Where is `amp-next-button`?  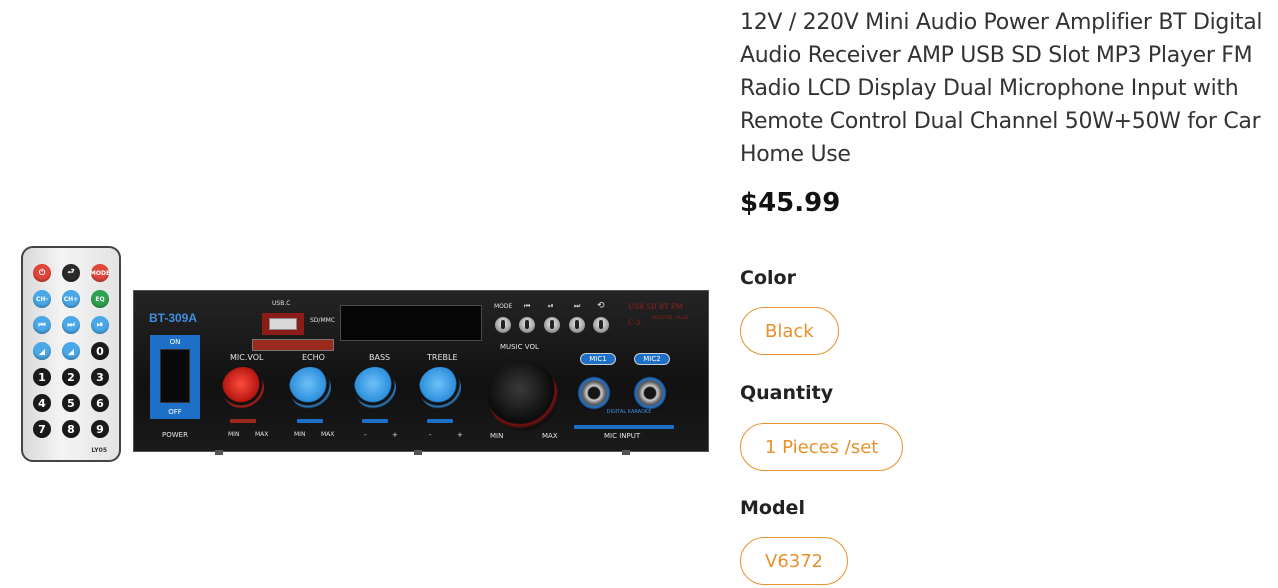 amp-next-button is located at coordinates (577, 325).